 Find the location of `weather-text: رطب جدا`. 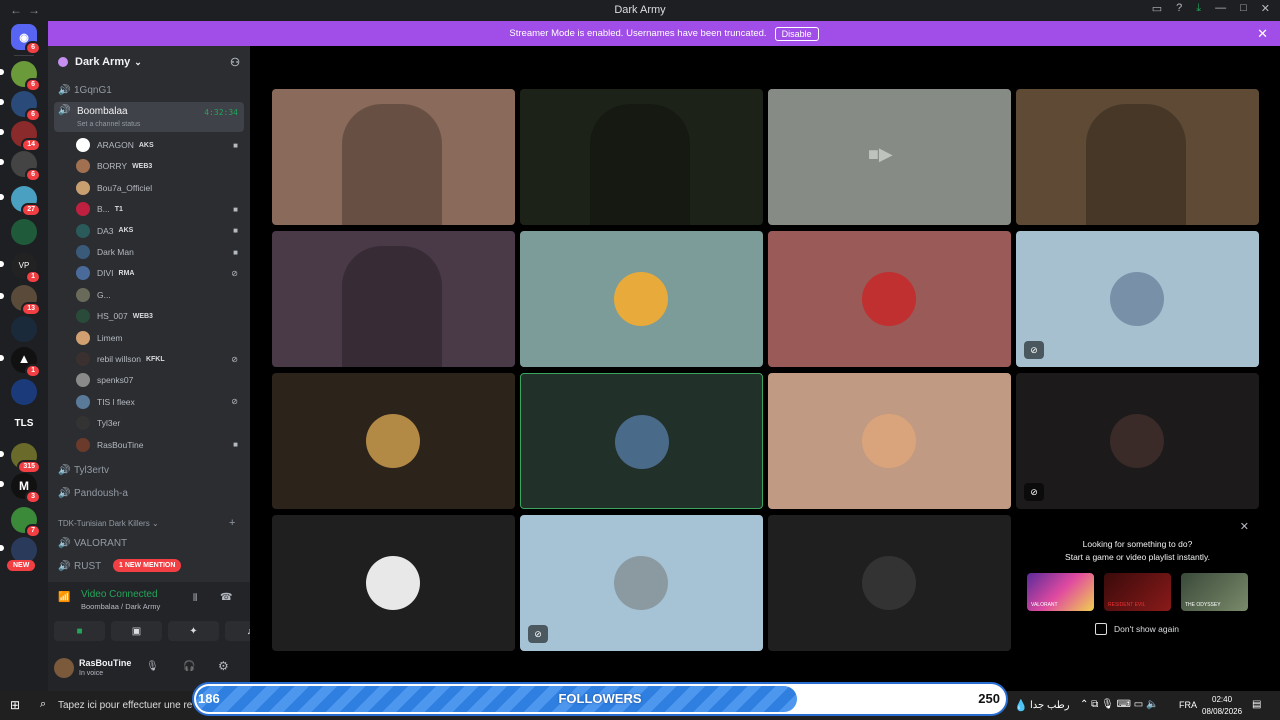

weather-text: رطب جدا is located at coordinates (1050, 705).